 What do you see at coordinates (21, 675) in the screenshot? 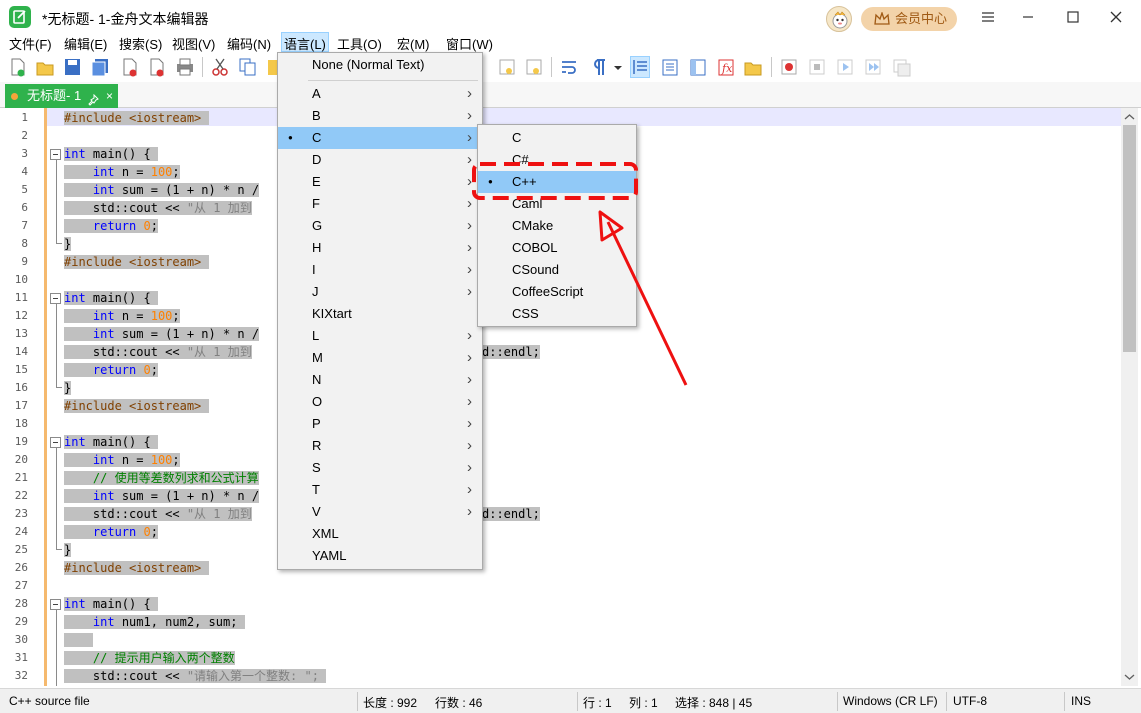
I see `line-number: 32` at bounding box center [21, 675].